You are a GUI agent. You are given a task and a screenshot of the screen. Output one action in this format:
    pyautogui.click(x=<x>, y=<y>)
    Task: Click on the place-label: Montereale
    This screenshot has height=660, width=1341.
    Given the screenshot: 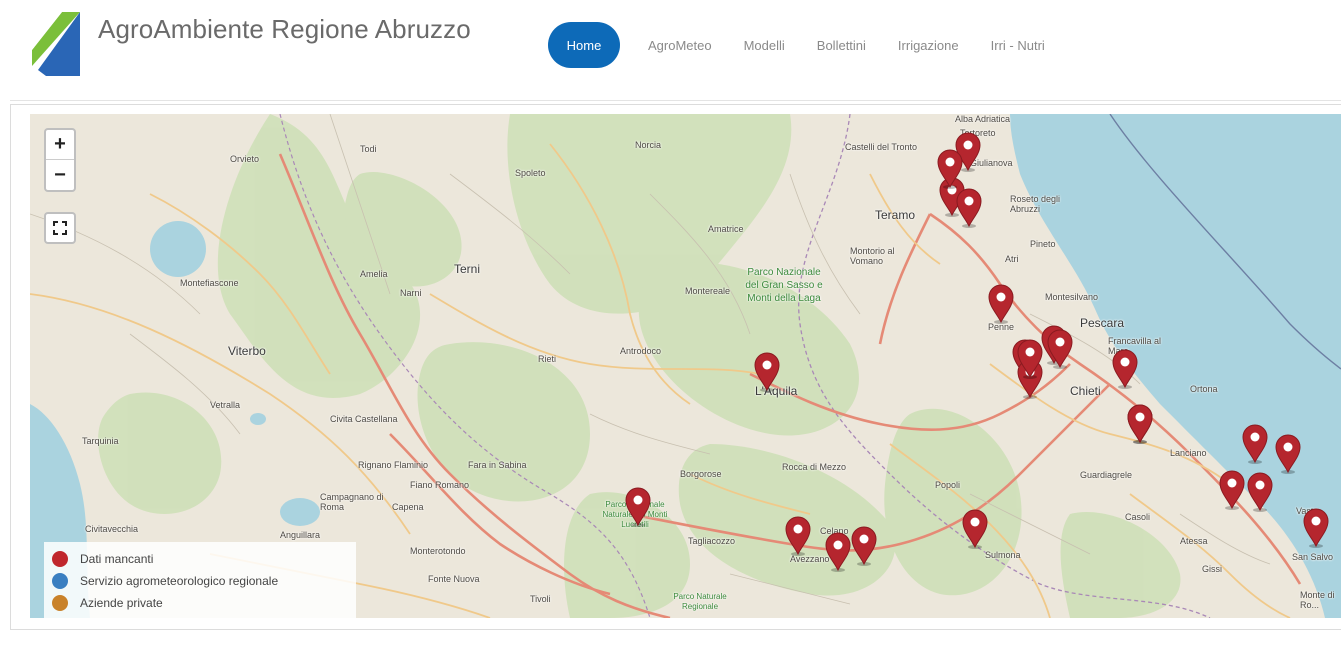 What is the action you would take?
    pyautogui.click(x=708, y=291)
    